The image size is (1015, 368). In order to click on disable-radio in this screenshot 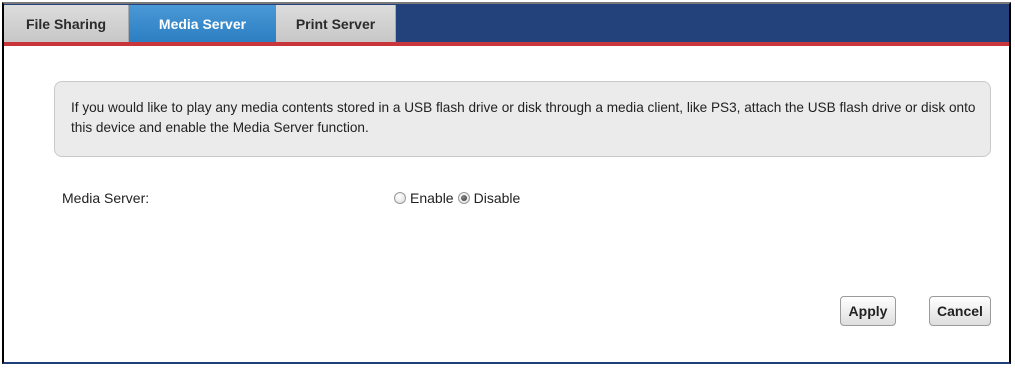, I will do `click(463, 198)`.